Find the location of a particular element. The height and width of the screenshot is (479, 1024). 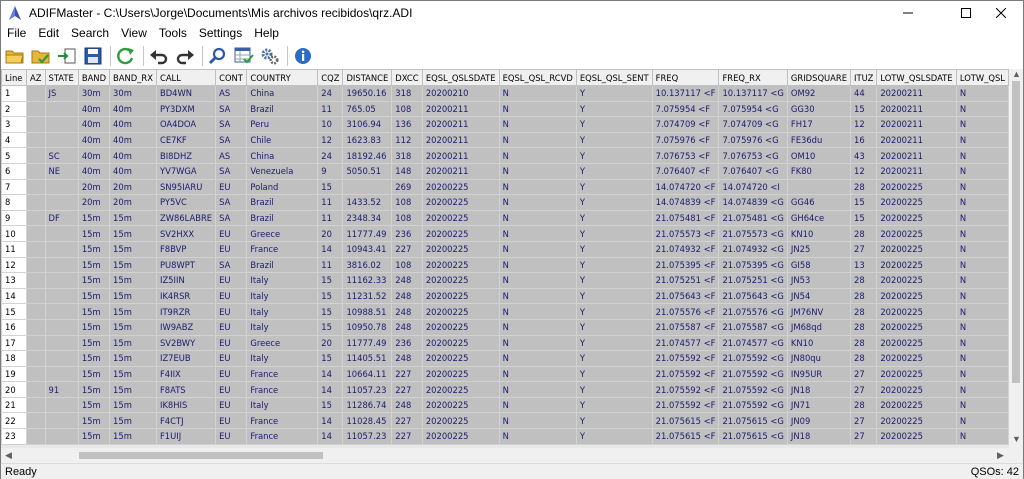

table-cell: JN09 is located at coordinates (819, 421).